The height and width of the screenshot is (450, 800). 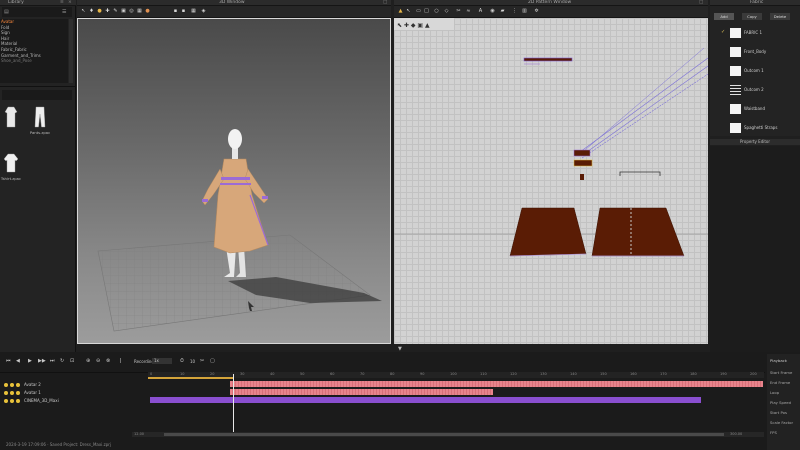 What do you see at coordinates (193, 11) in the screenshot?
I see `grid-icon: ▦` at bounding box center [193, 11].